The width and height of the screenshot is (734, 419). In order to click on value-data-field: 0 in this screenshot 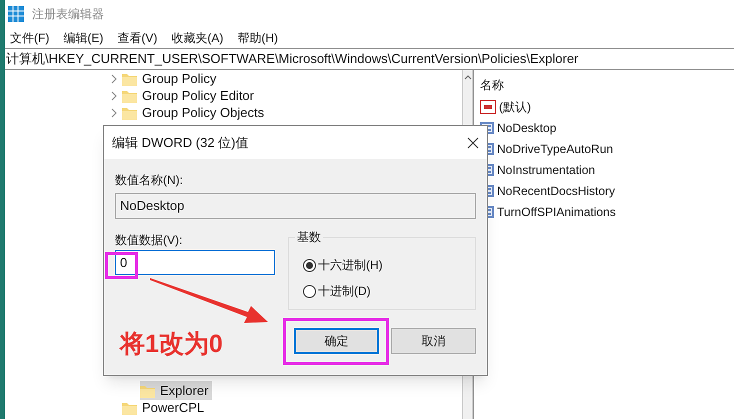, I will do `click(195, 262)`.